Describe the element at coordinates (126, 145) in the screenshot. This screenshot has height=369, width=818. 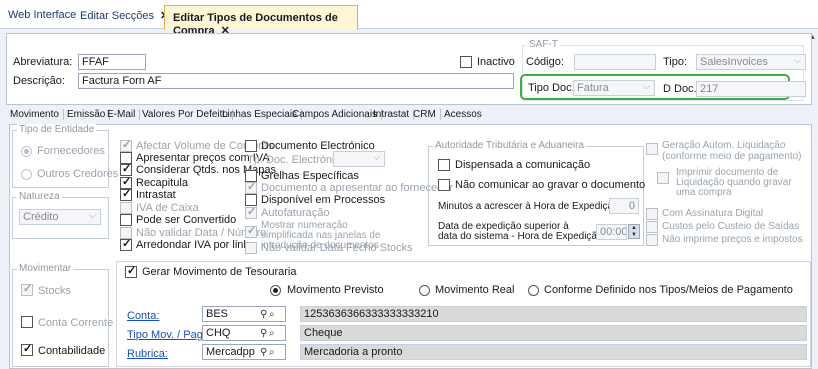
I see `afectar-volume-checkbox` at that location.